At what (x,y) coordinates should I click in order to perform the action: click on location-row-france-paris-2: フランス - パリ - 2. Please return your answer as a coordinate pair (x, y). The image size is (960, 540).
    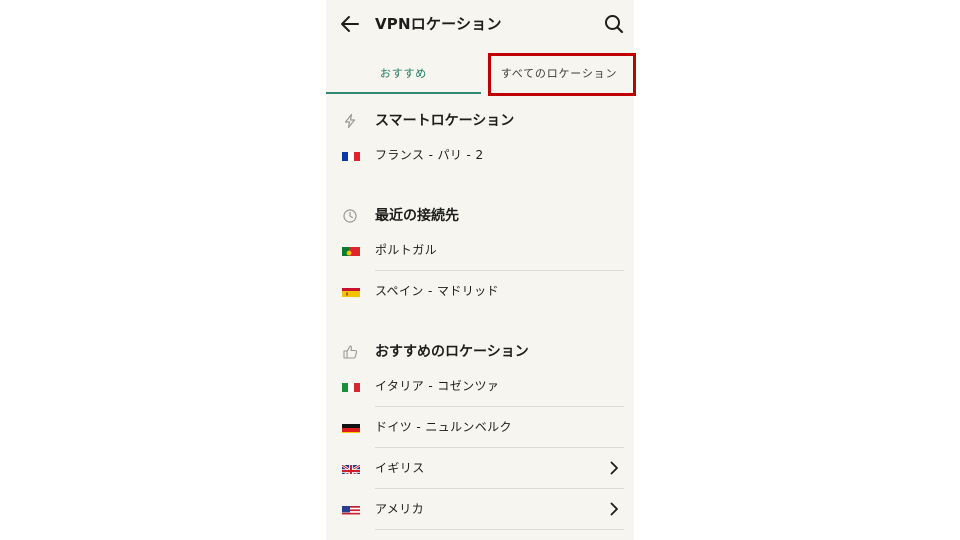
    Looking at the image, I should click on (480, 155).